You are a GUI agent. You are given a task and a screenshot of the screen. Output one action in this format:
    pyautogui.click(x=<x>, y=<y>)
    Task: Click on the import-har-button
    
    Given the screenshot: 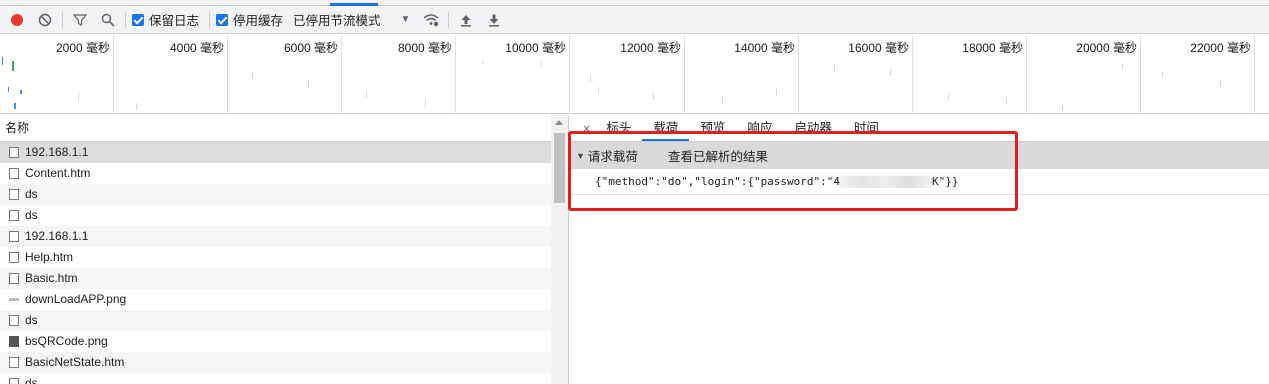 What is the action you would take?
    pyautogui.click(x=466, y=20)
    